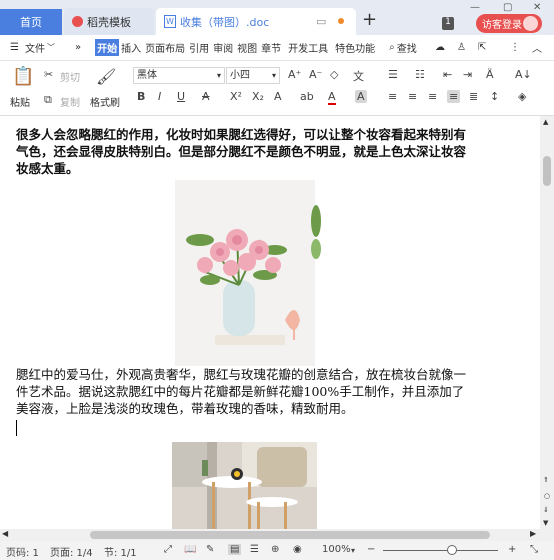  What do you see at coordinates (235, 549) in the screenshot?
I see `page-view-icon: ▤` at bounding box center [235, 549].